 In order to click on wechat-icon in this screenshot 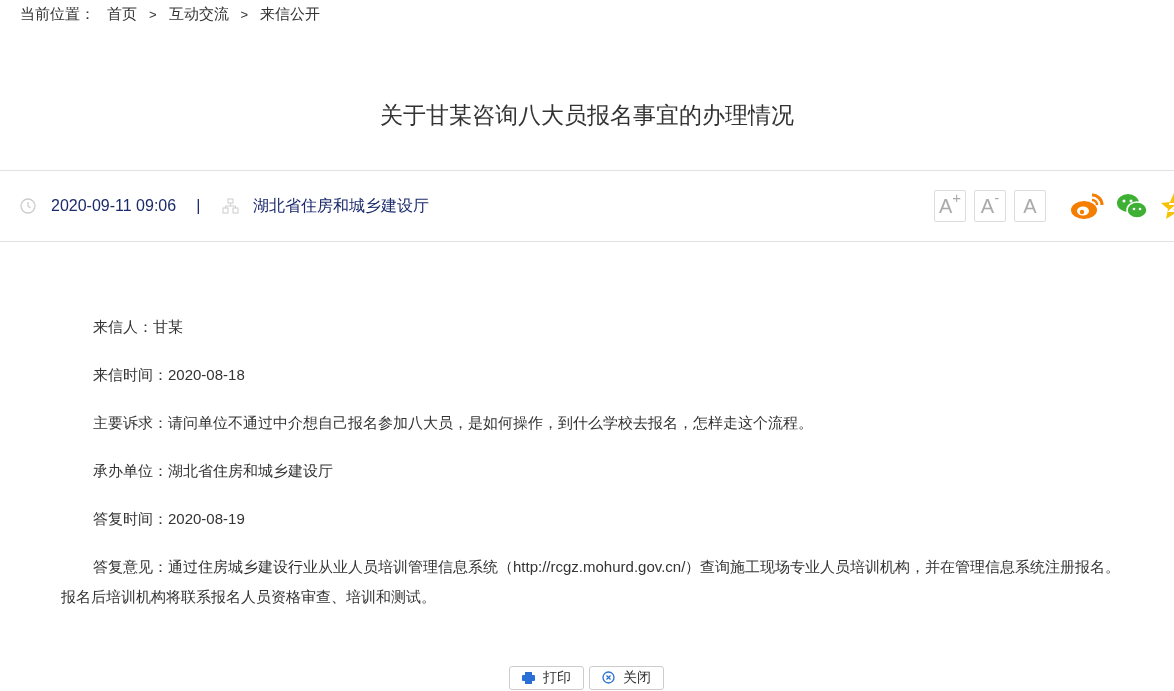, I will do `click(1132, 205)`.